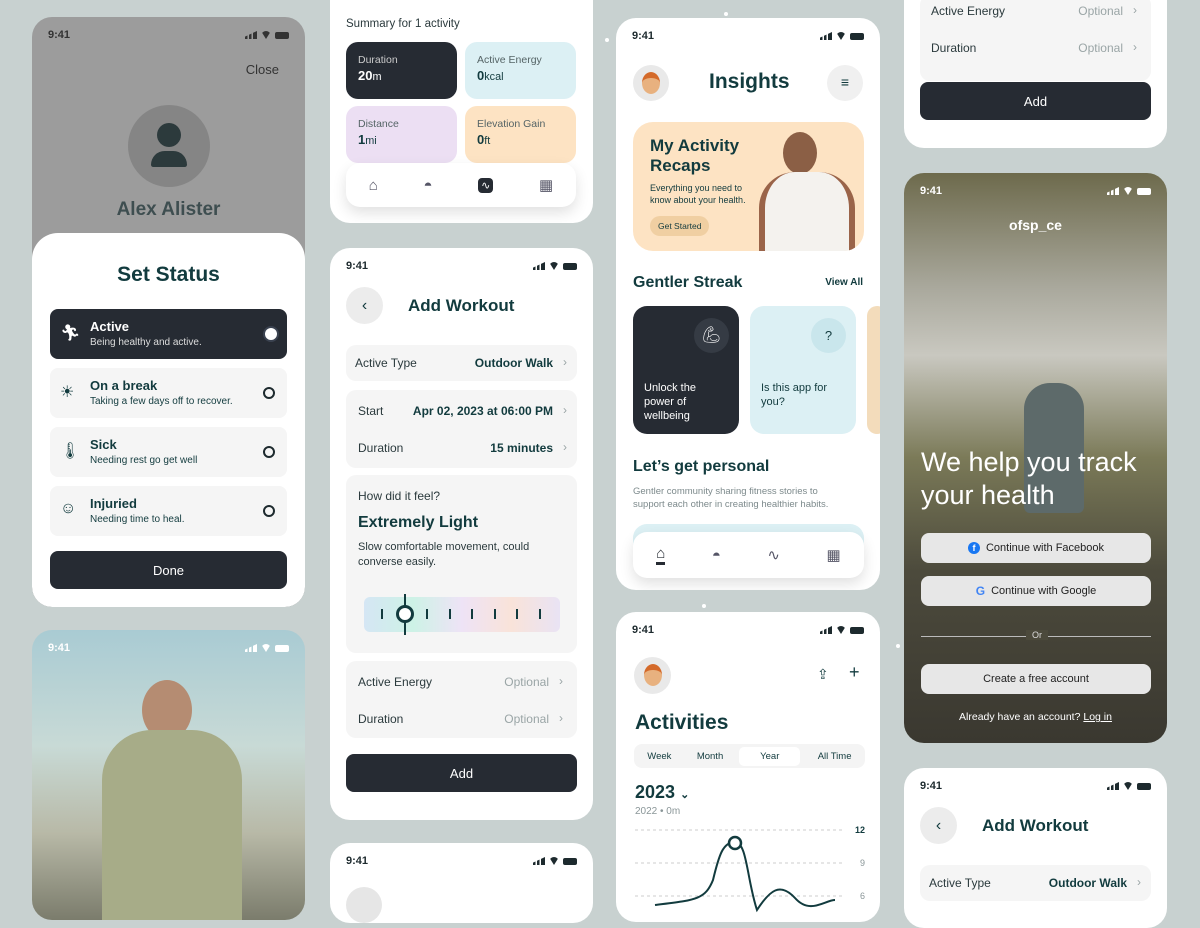 The image size is (1200, 928). What do you see at coordinates (70, 333) in the screenshot?
I see `running-icon: 🏃︎` at bounding box center [70, 333].